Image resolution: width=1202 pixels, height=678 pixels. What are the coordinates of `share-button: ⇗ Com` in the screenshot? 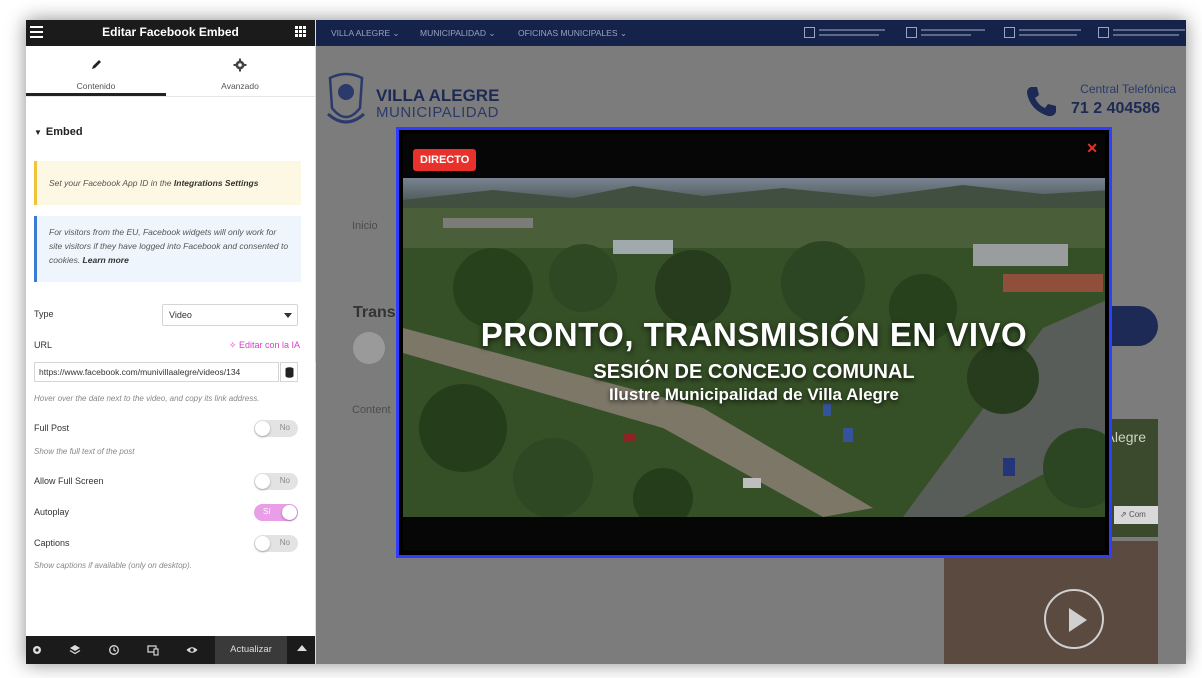 It's located at (1136, 515).